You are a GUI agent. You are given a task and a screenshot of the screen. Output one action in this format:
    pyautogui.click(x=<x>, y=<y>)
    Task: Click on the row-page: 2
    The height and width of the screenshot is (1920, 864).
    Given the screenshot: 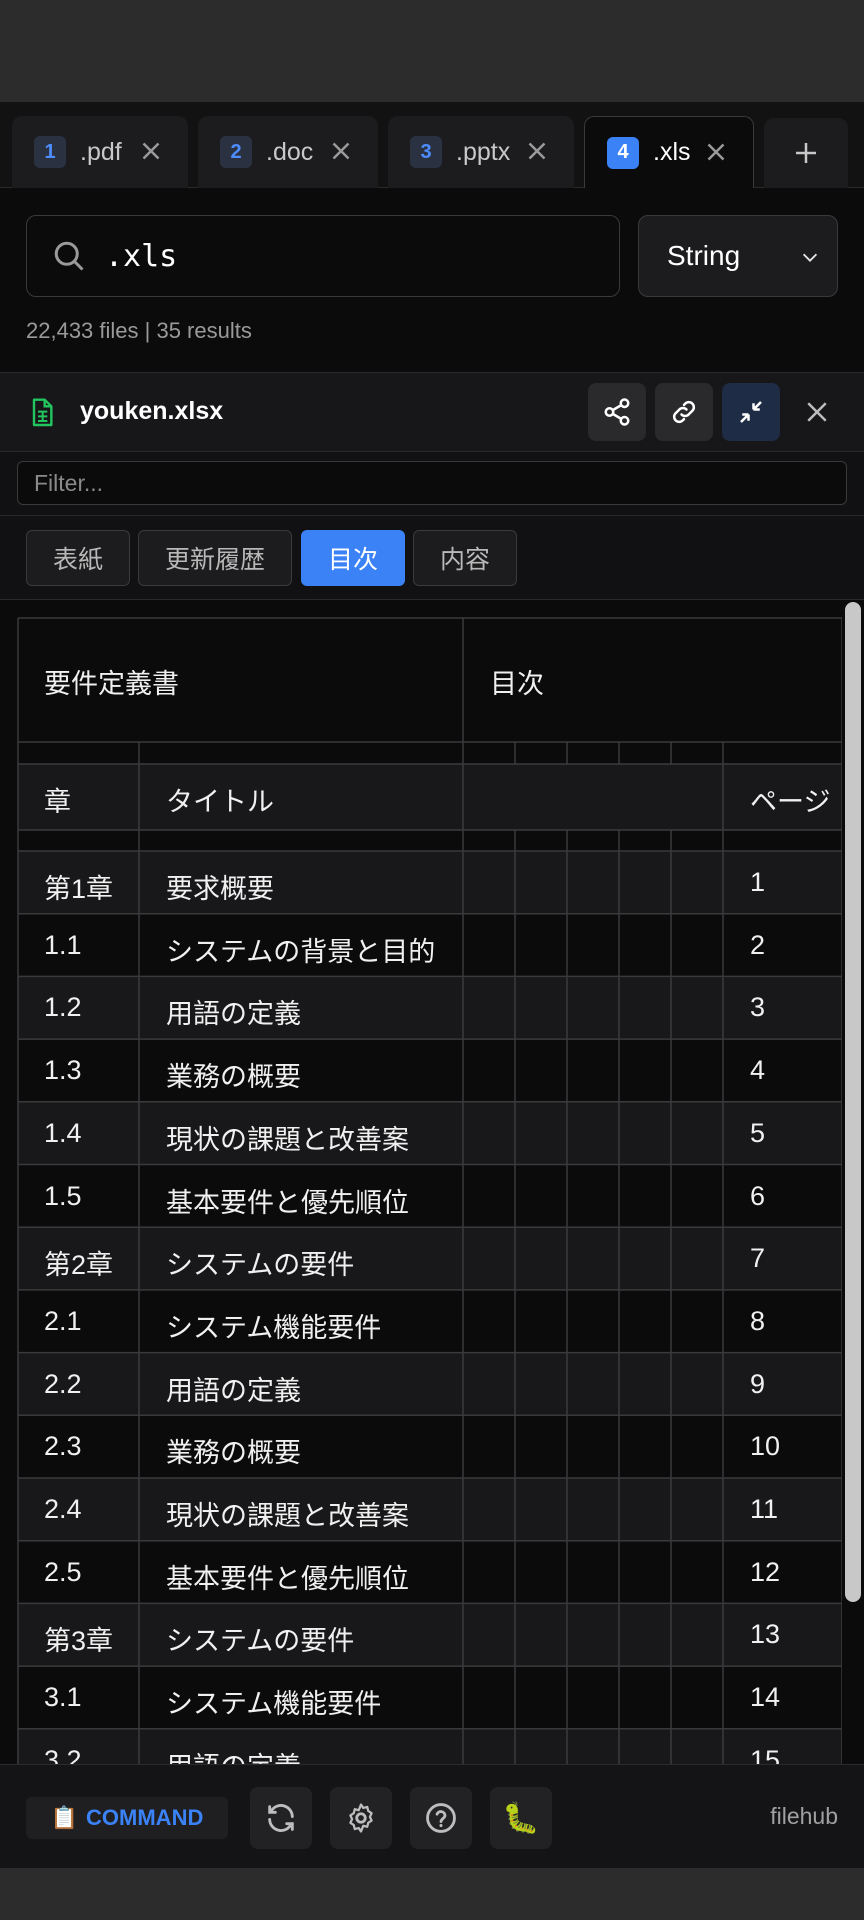 What is the action you would take?
    pyautogui.click(x=758, y=944)
    